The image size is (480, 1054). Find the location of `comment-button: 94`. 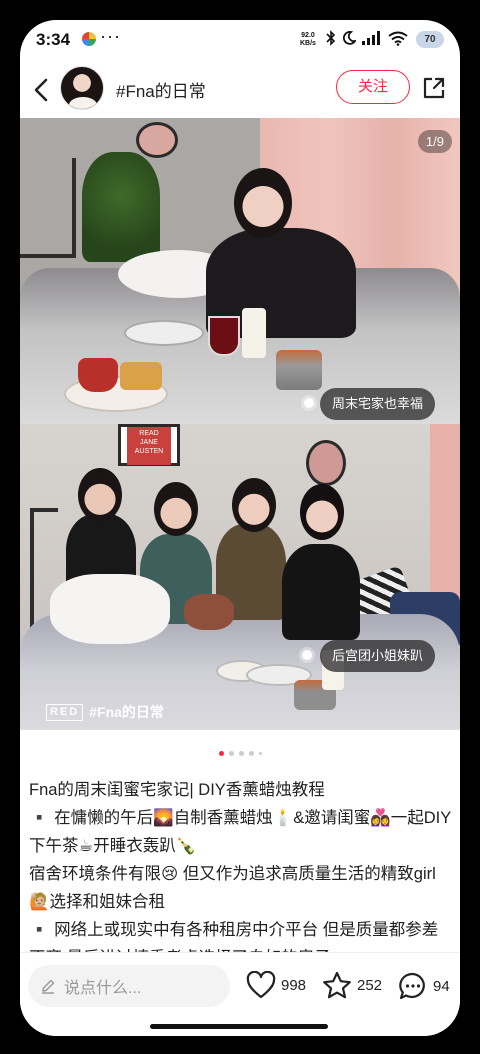

comment-button: 94 is located at coordinates (424, 986).